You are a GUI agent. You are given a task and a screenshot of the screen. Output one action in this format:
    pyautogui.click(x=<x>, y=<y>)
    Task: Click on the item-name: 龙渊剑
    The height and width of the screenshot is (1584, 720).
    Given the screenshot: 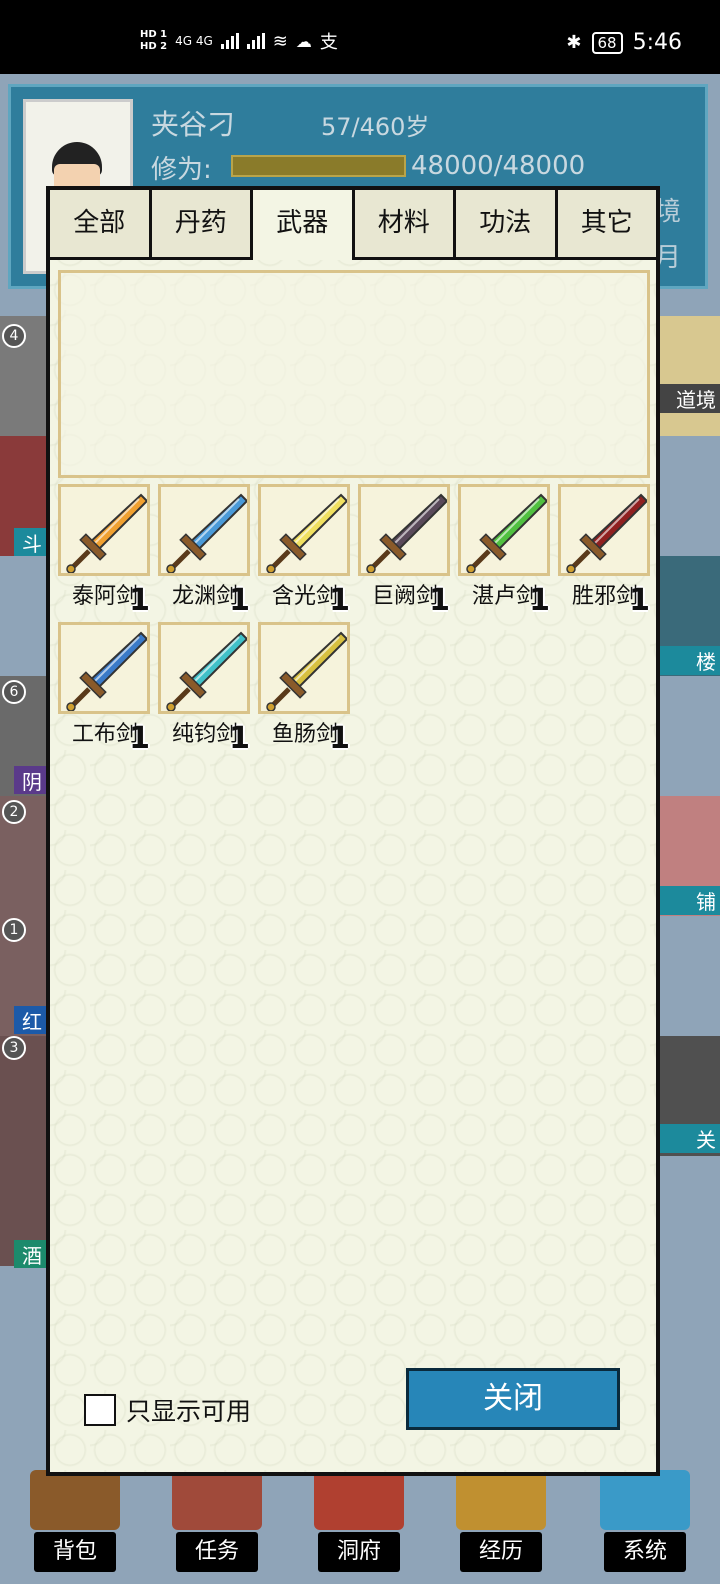 What is the action you would take?
    pyautogui.click(x=204, y=596)
    